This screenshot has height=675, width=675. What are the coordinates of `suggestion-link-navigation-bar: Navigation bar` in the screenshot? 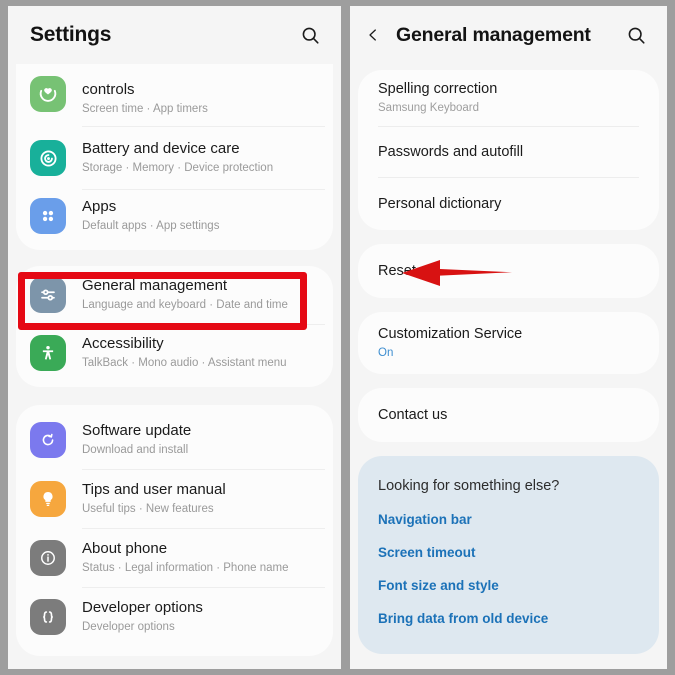 It's located at (508, 520).